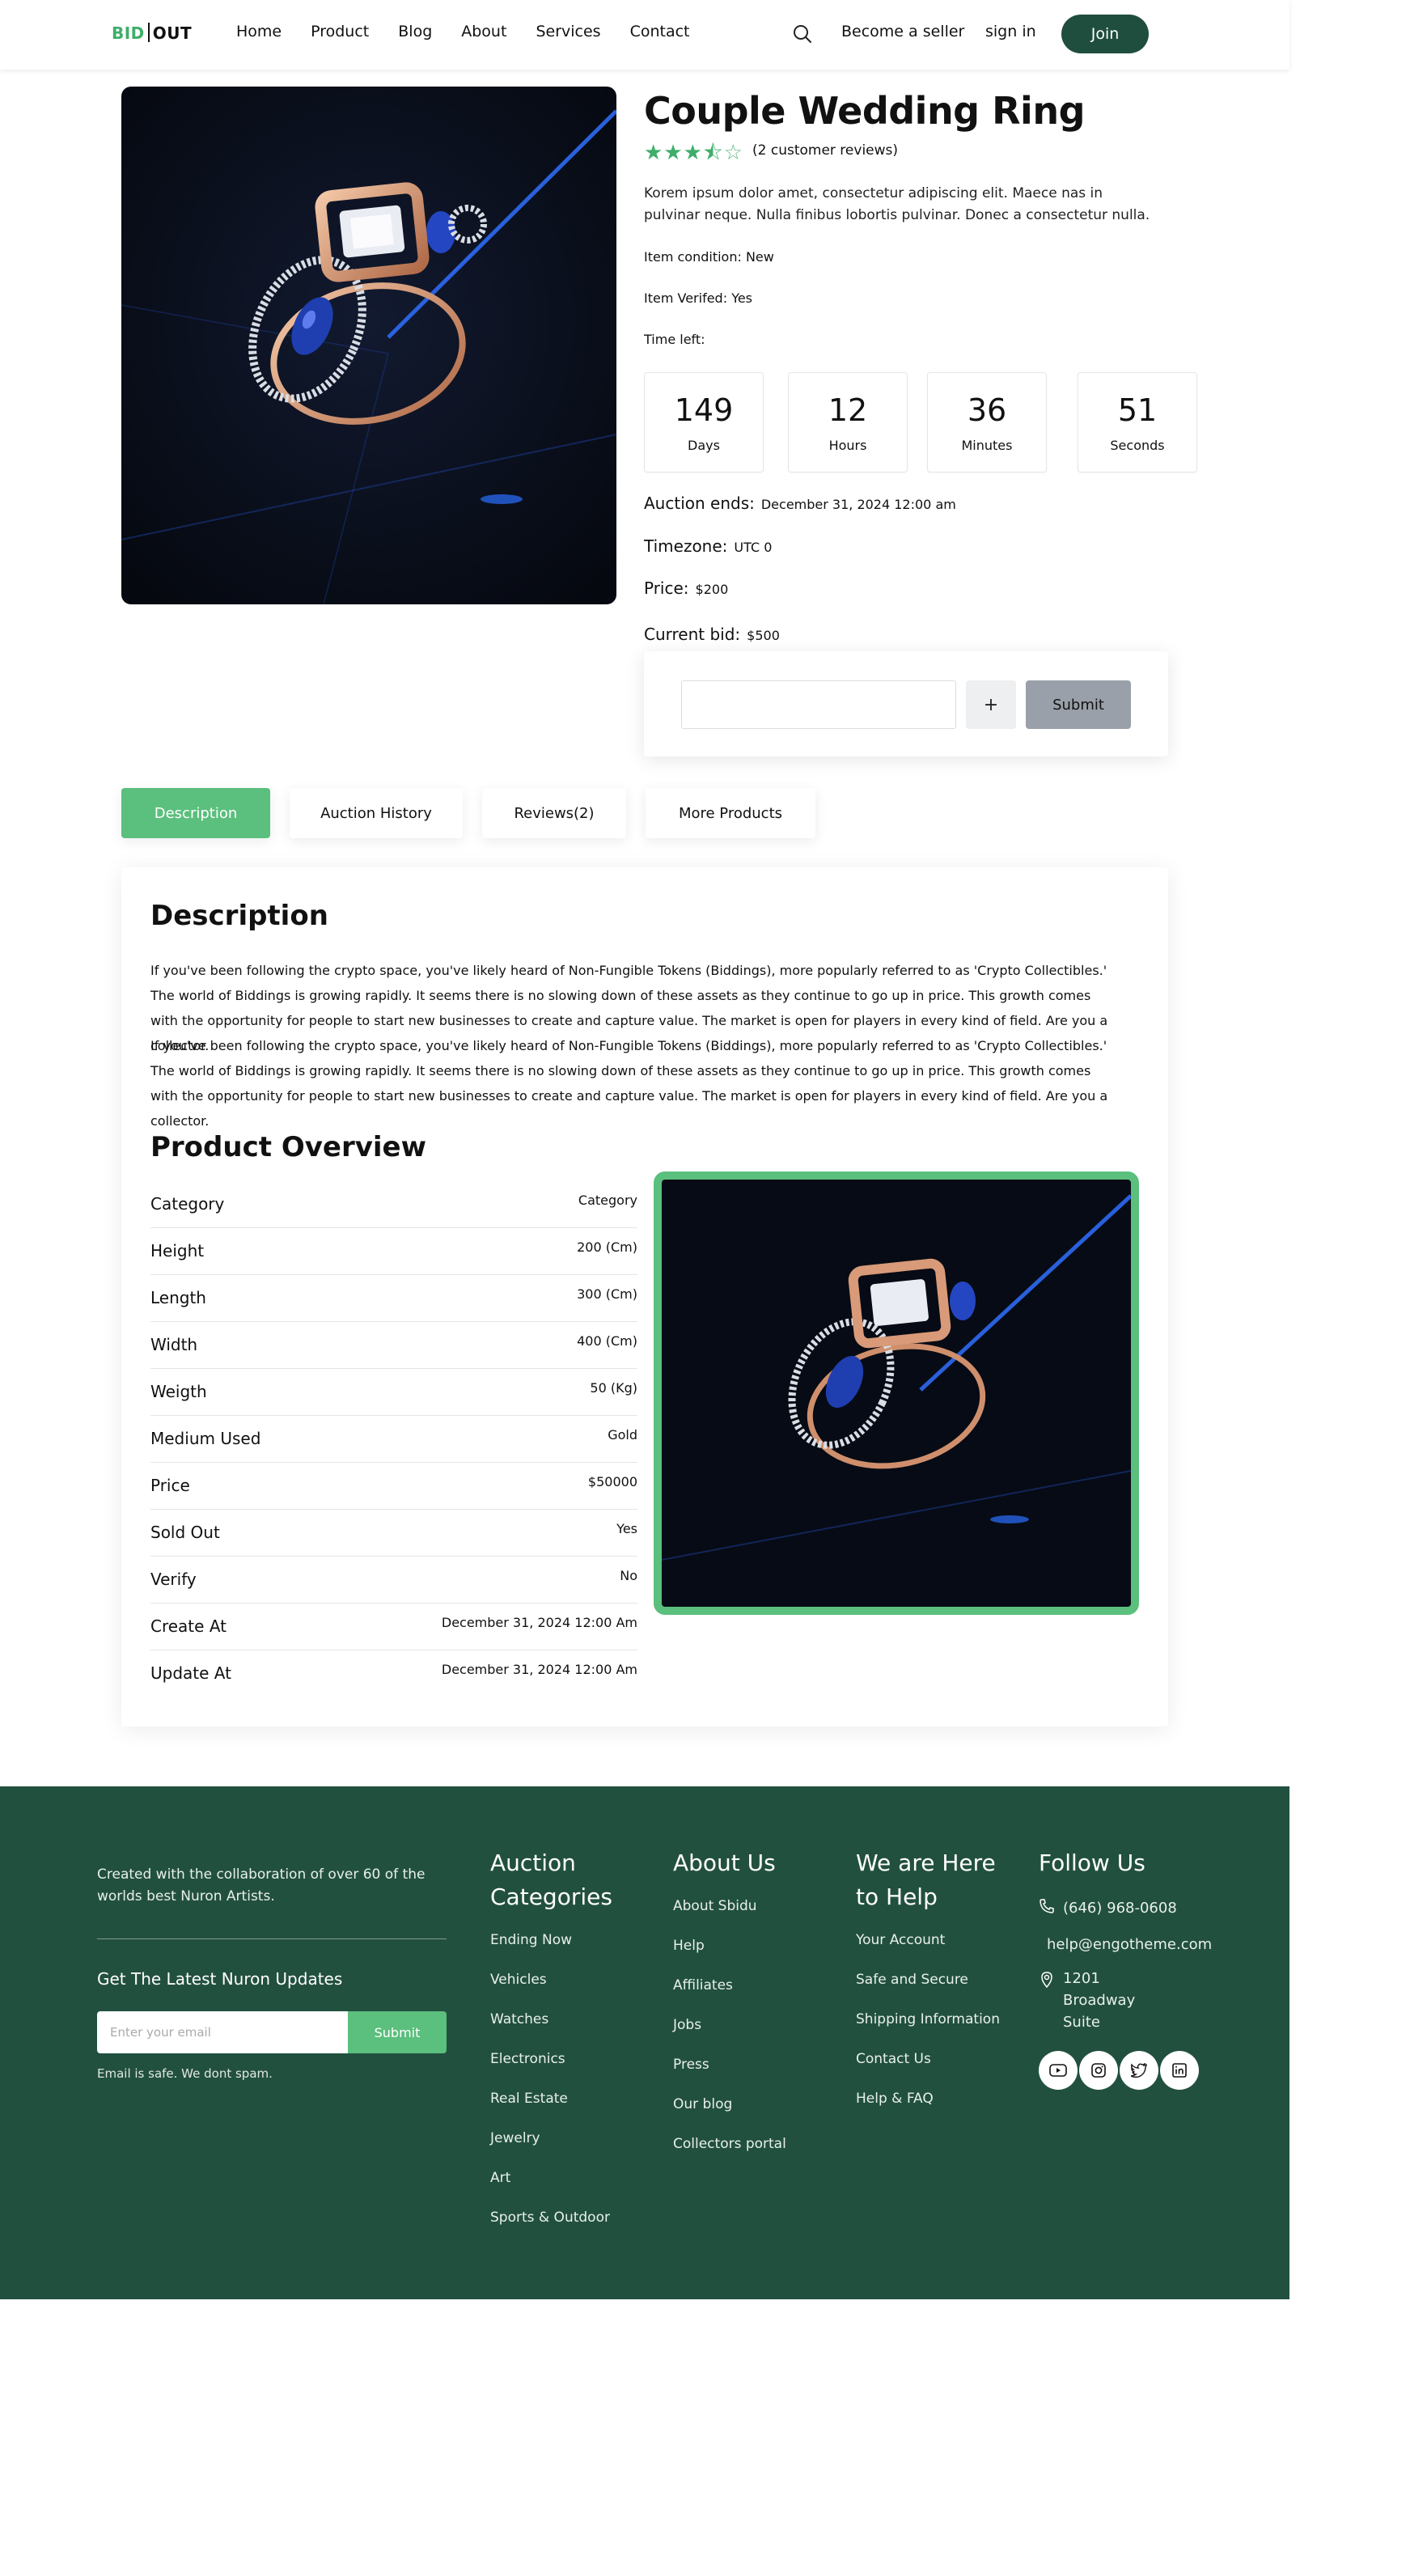 The image size is (1427, 2576). What do you see at coordinates (185, 1532) in the screenshot?
I see `spec-key: Sold Out` at bounding box center [185, 1532].